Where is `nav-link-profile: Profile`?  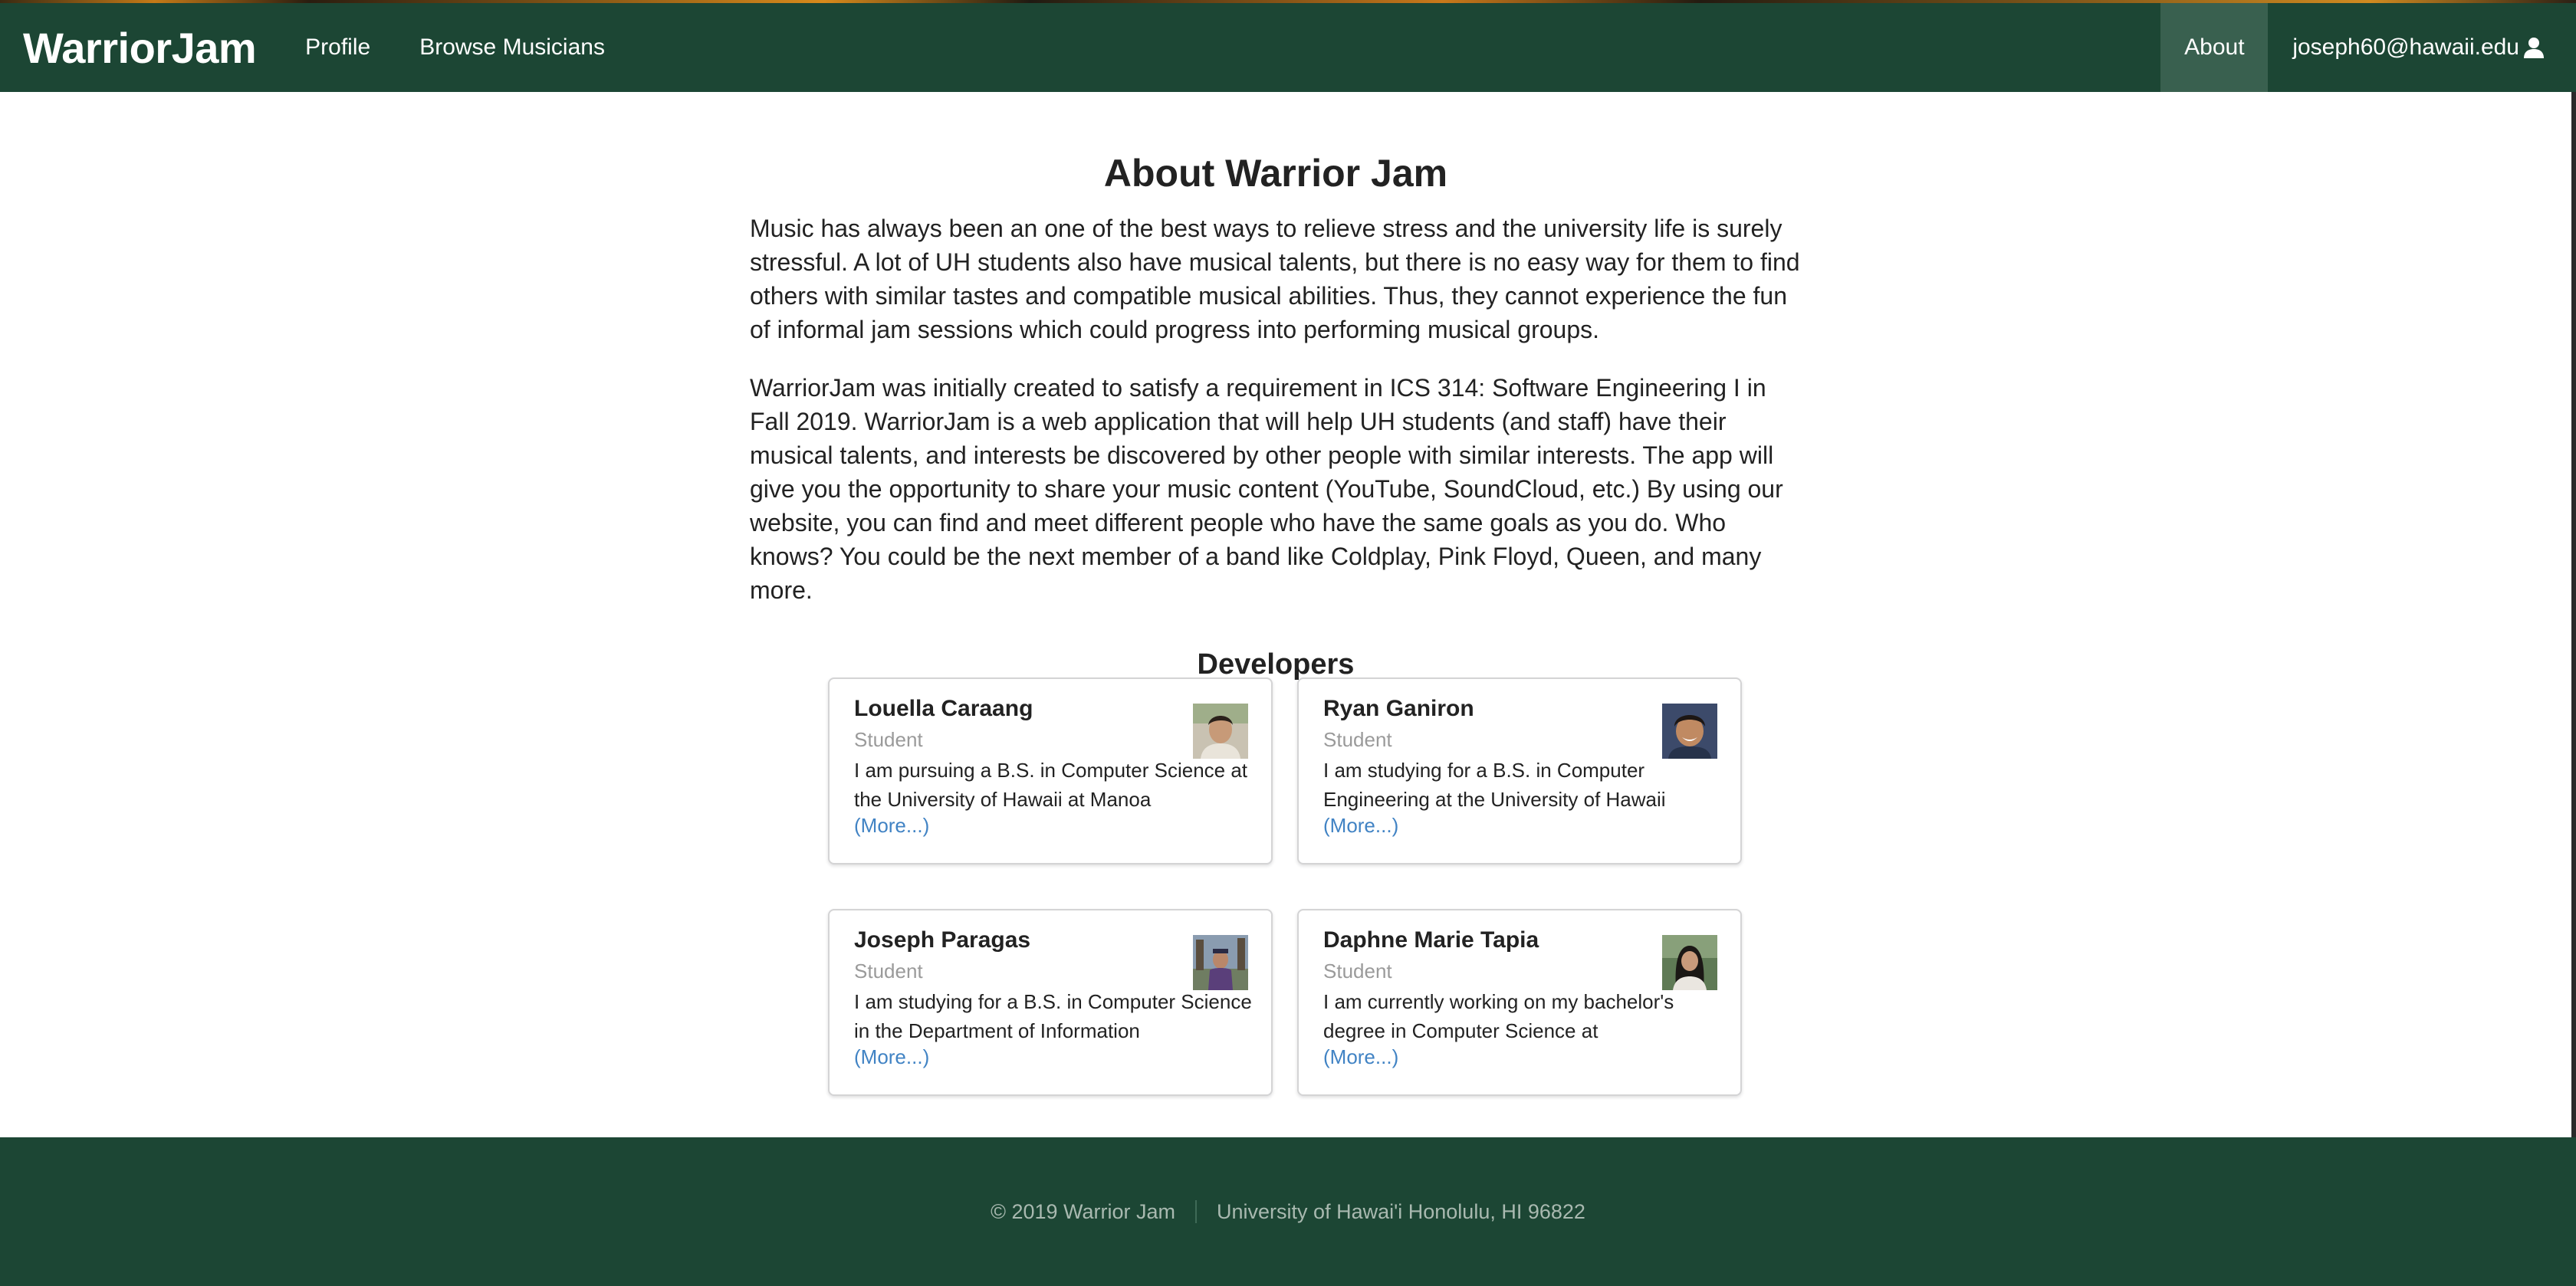
nav-link-profile: Profile is located at coordinates (337, 47).